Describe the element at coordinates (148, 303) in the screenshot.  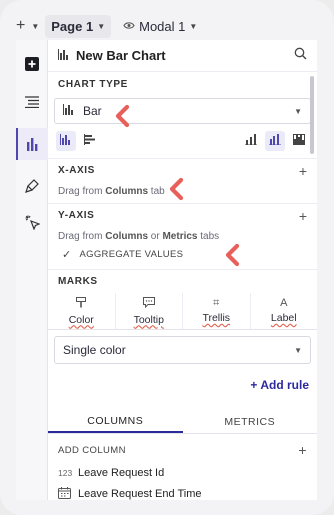
I see `speech-bubble-icon` at that location.